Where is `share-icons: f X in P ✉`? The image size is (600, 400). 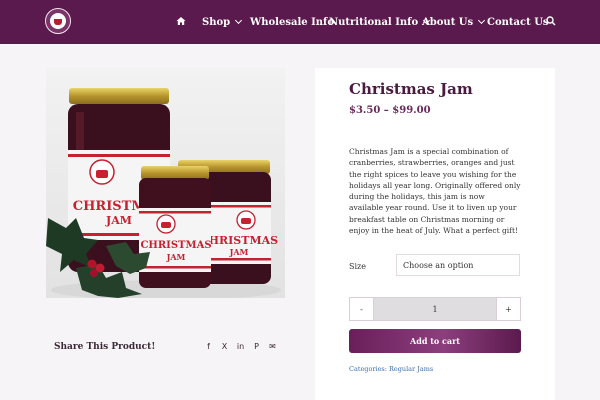
share-icons: f X in P ✉ is located at coordinates (240, 346).